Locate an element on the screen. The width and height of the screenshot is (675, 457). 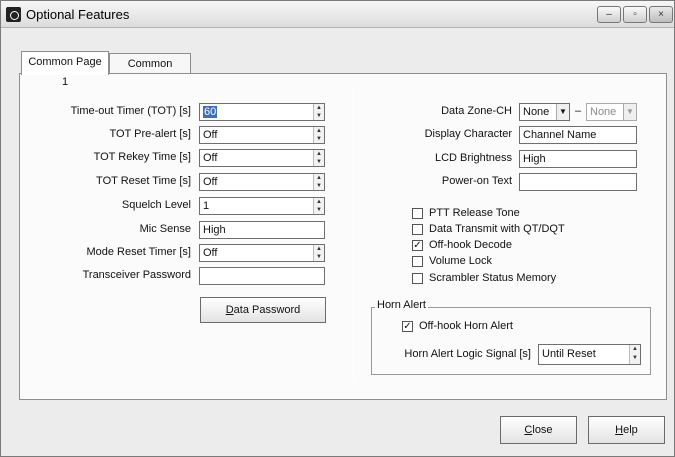
tot-label: Time-out Timer (TOT) [s] is located at coordinates (130, 111).